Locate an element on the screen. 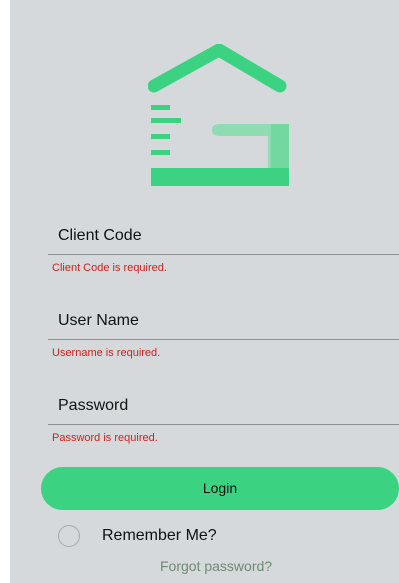 The image size is (399, 583). client-code-field: Client Code is located at coordinates (100, 236).